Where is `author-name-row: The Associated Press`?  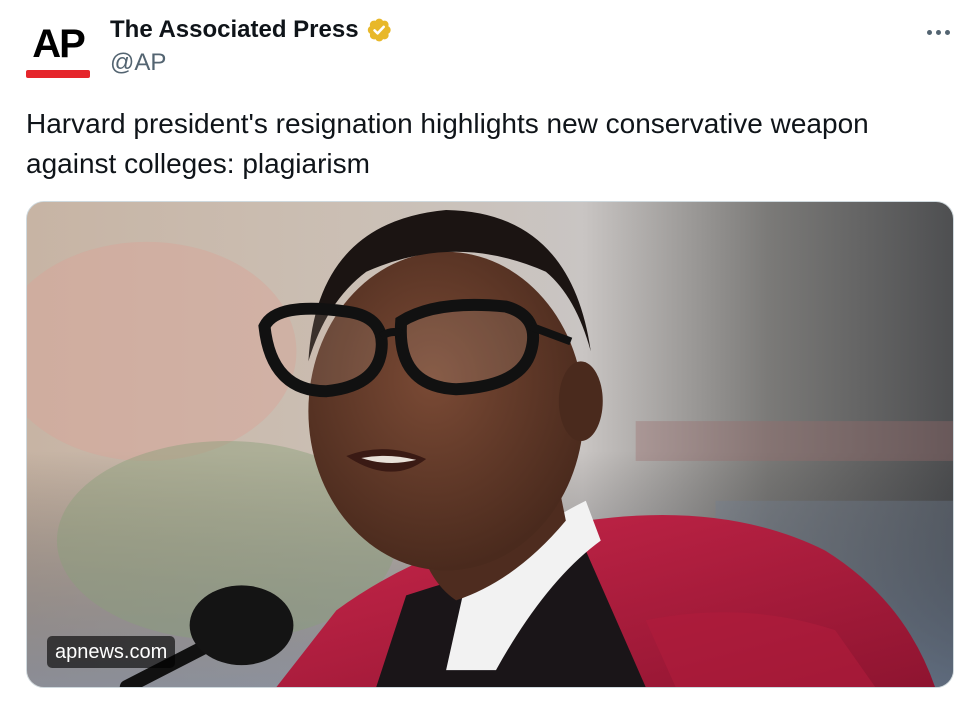
author-name-row: The Associated Press is located at coordinates (251, 30).